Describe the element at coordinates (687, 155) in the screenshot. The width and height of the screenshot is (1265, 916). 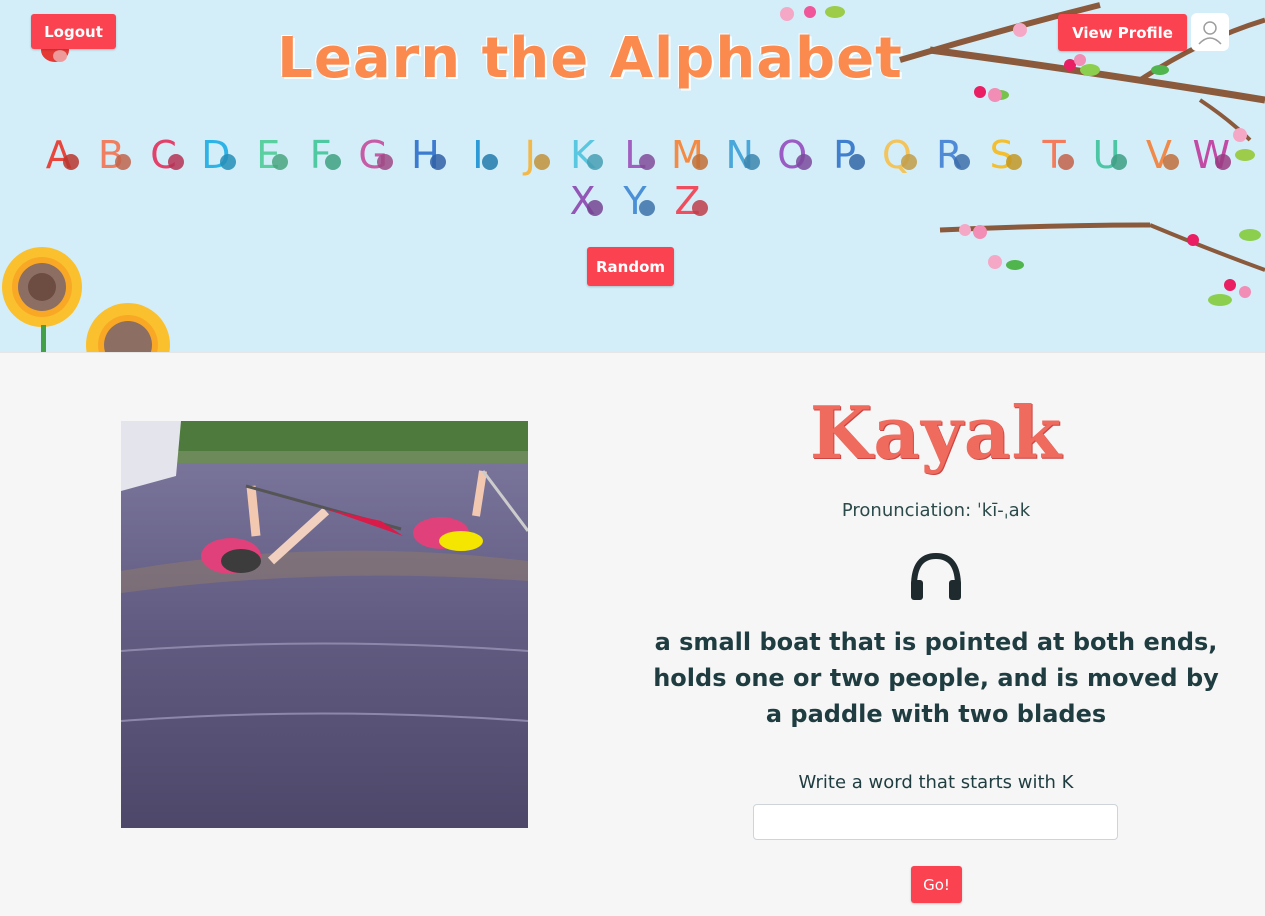
I see `letter-m: M` at that location.